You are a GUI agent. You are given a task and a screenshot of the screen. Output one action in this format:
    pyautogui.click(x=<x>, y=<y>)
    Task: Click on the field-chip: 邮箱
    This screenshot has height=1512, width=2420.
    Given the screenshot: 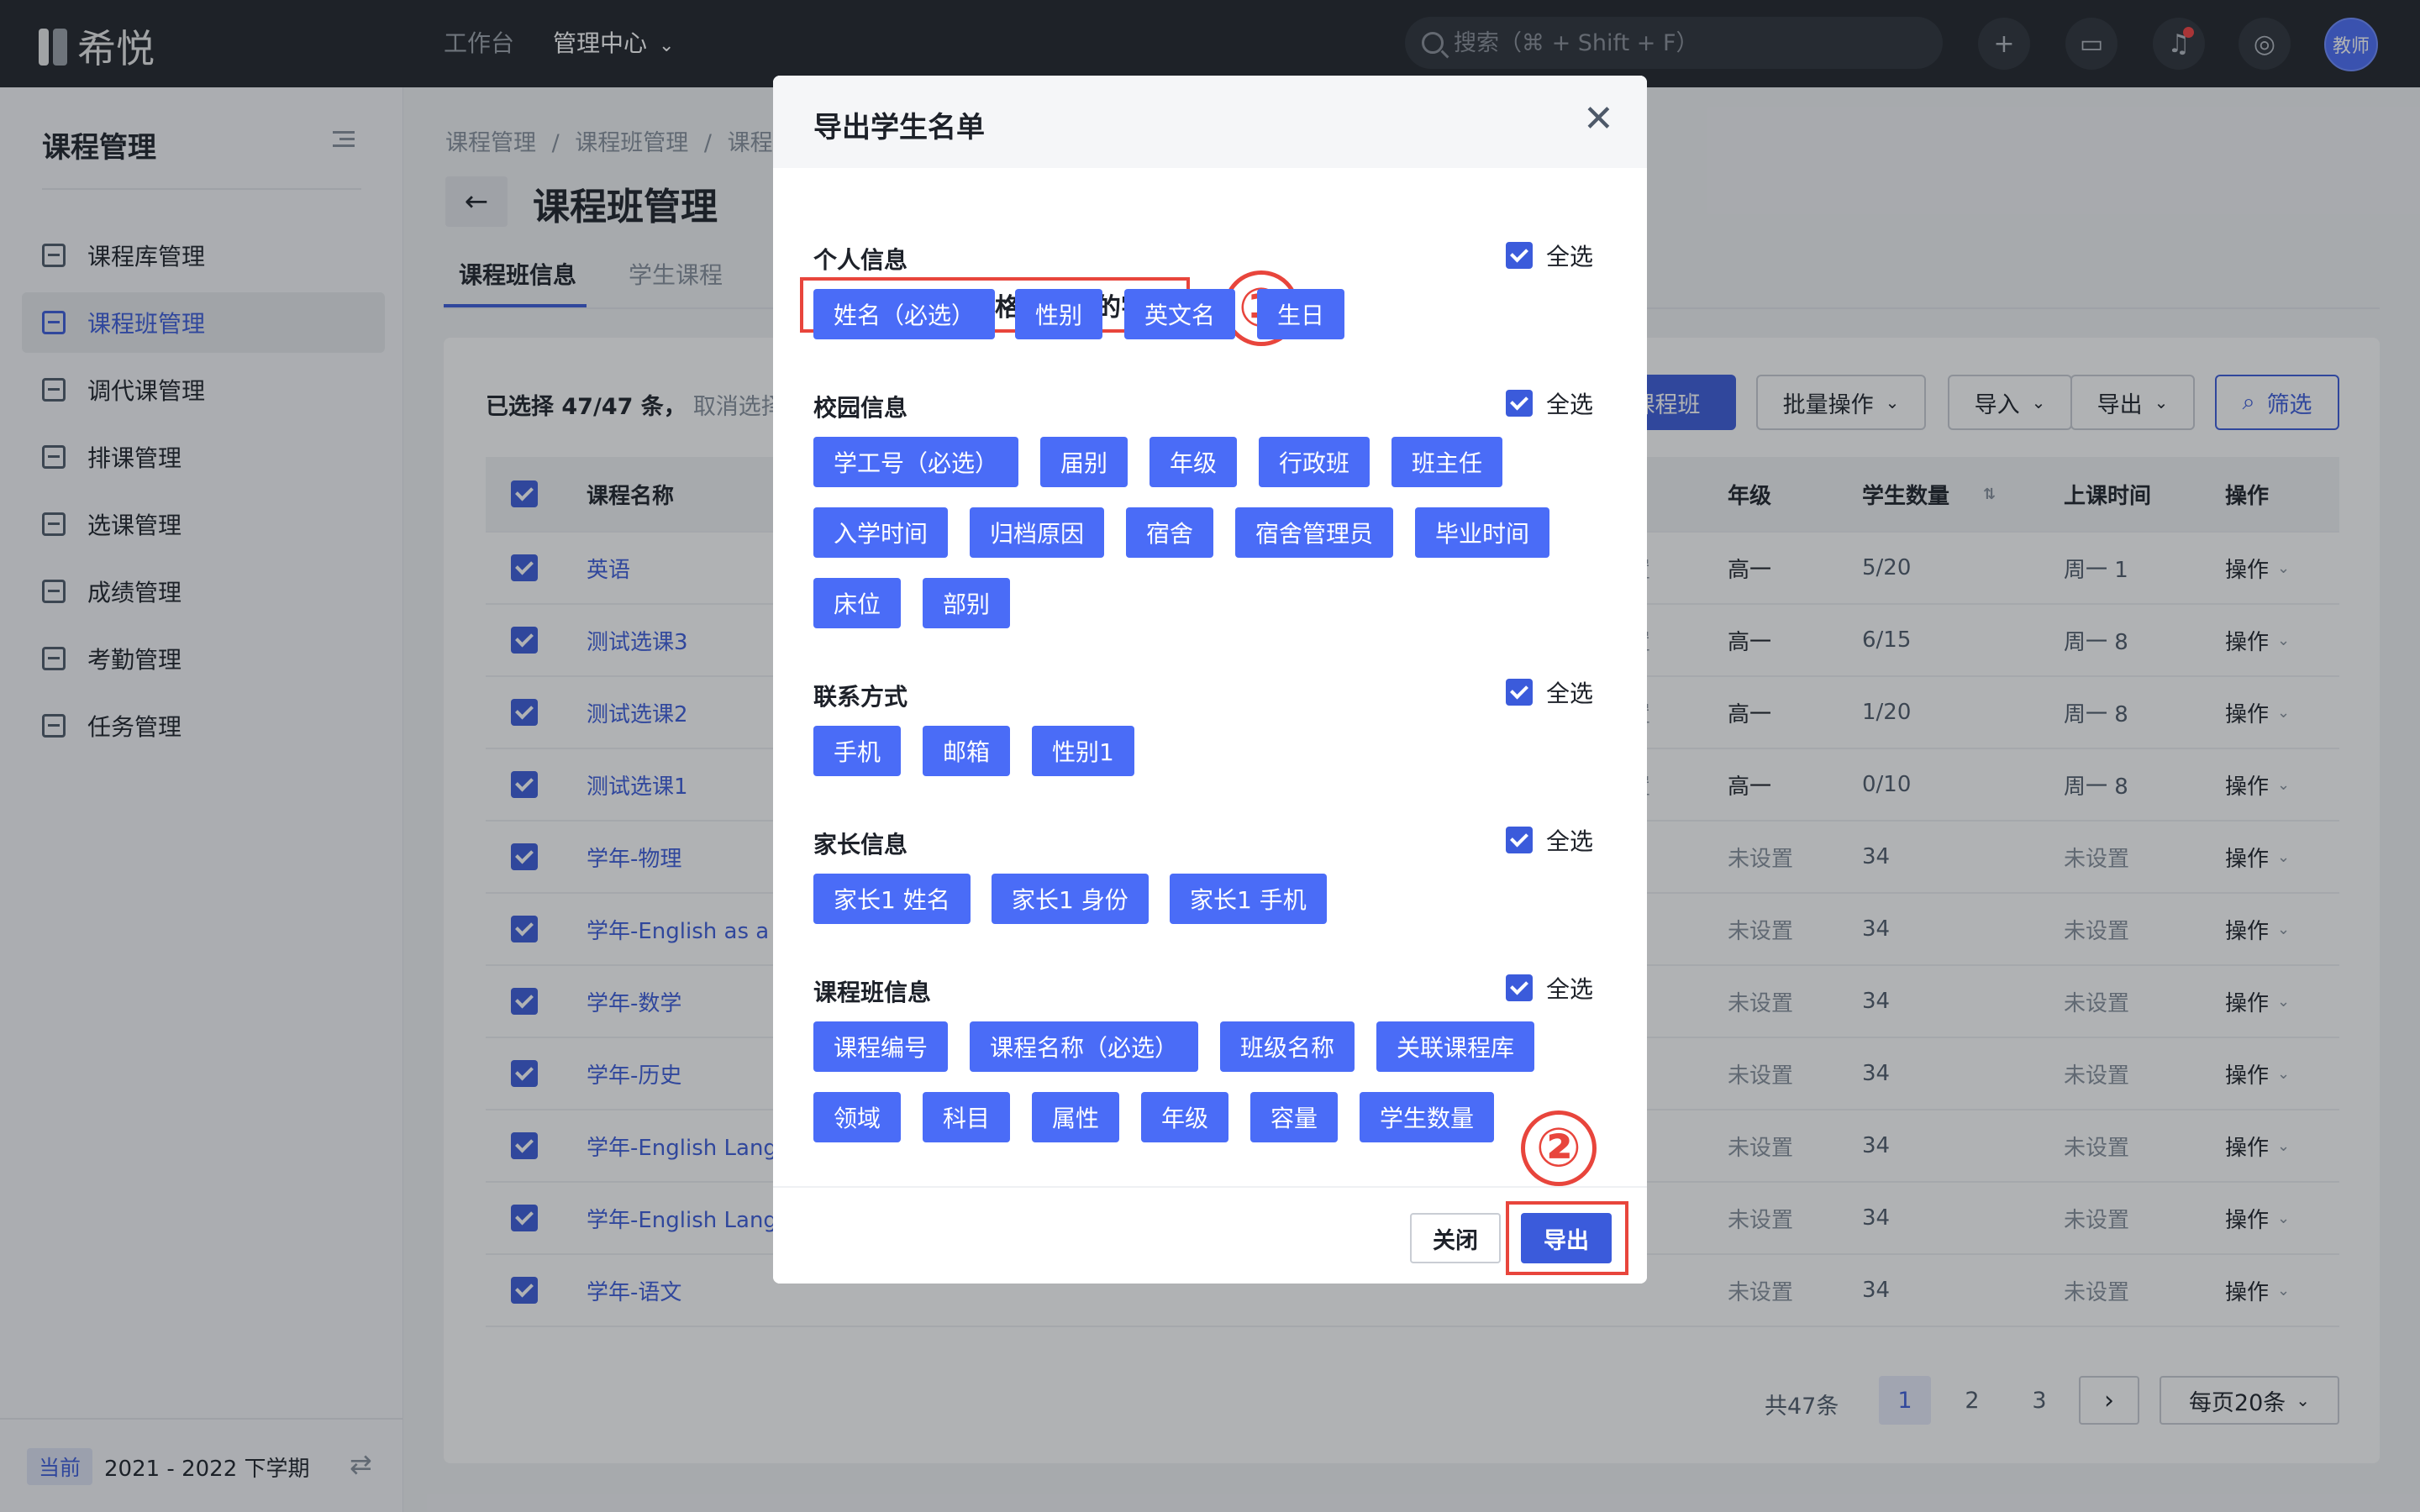 What is the action you would take?
    pyautogui.click(x=967, y=751)
    